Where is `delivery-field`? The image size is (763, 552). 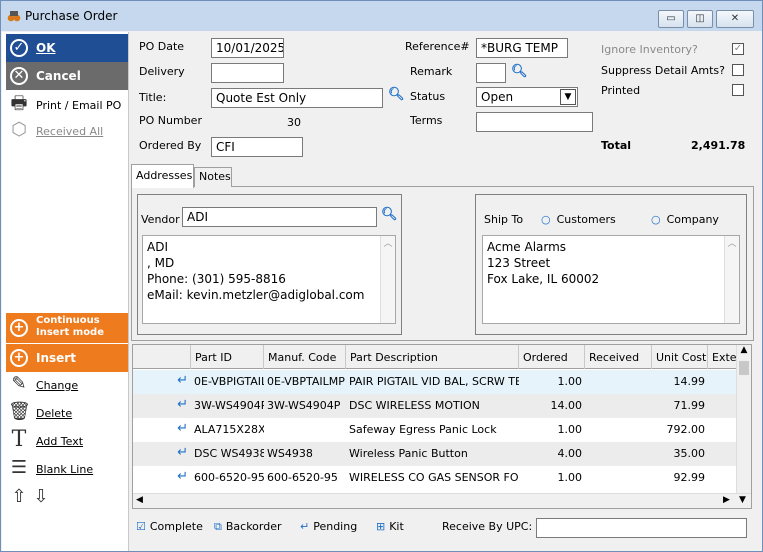 delivery-field is located at coordinates (247, 73).